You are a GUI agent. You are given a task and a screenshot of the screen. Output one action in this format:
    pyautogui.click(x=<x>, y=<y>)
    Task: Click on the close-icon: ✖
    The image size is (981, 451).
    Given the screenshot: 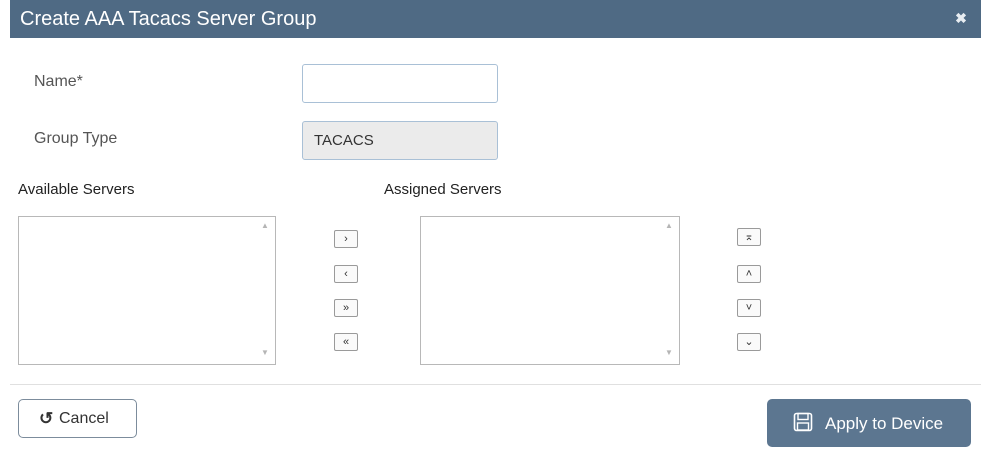 What is the action you would take?
    pyautogui.click(x=961, y=18)
    